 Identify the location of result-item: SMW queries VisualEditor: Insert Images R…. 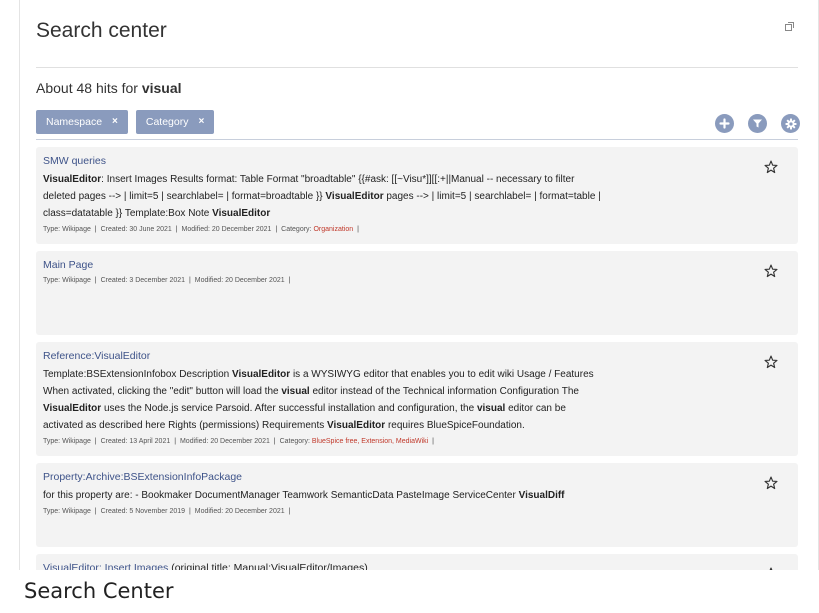
(417, 195).